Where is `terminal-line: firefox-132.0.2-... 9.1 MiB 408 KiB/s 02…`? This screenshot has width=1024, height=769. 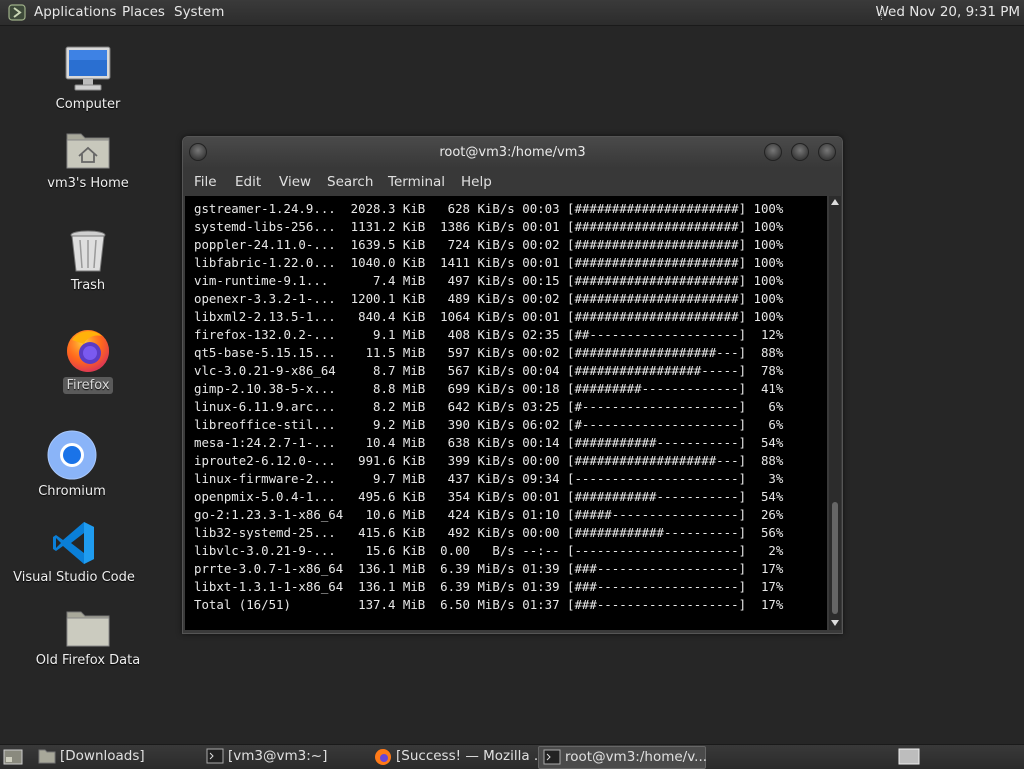
terminal-line: firefox-132.0.2-... 9.1 MiB 408 KiB/s 02… is located at coordinates (489, 334).